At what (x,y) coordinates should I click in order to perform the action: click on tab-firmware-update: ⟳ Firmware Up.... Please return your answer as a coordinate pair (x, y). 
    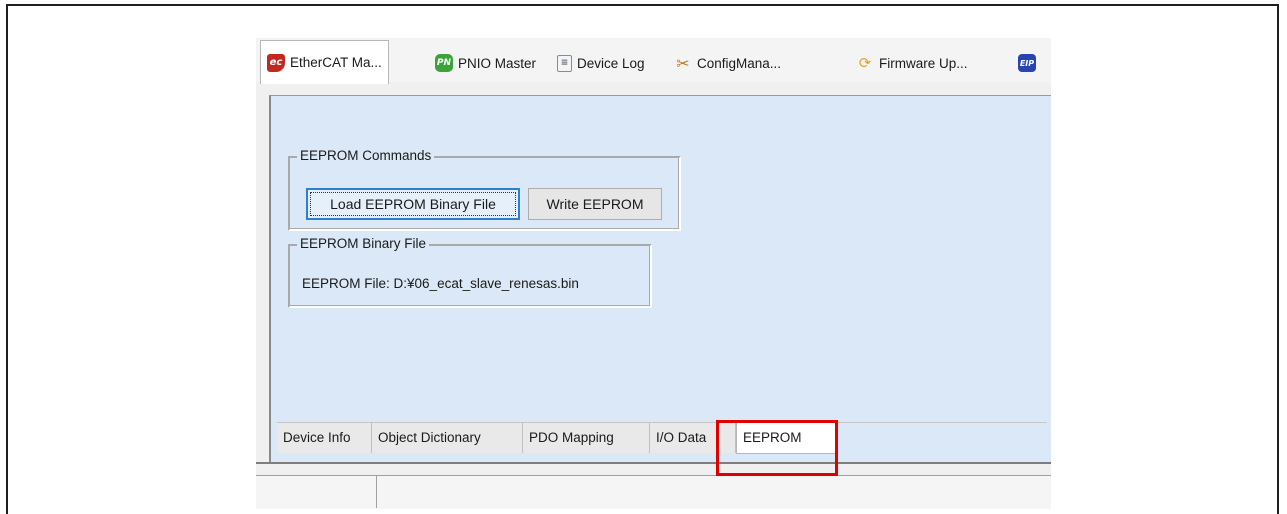
    Looking at the image, I should click on (912, 63).